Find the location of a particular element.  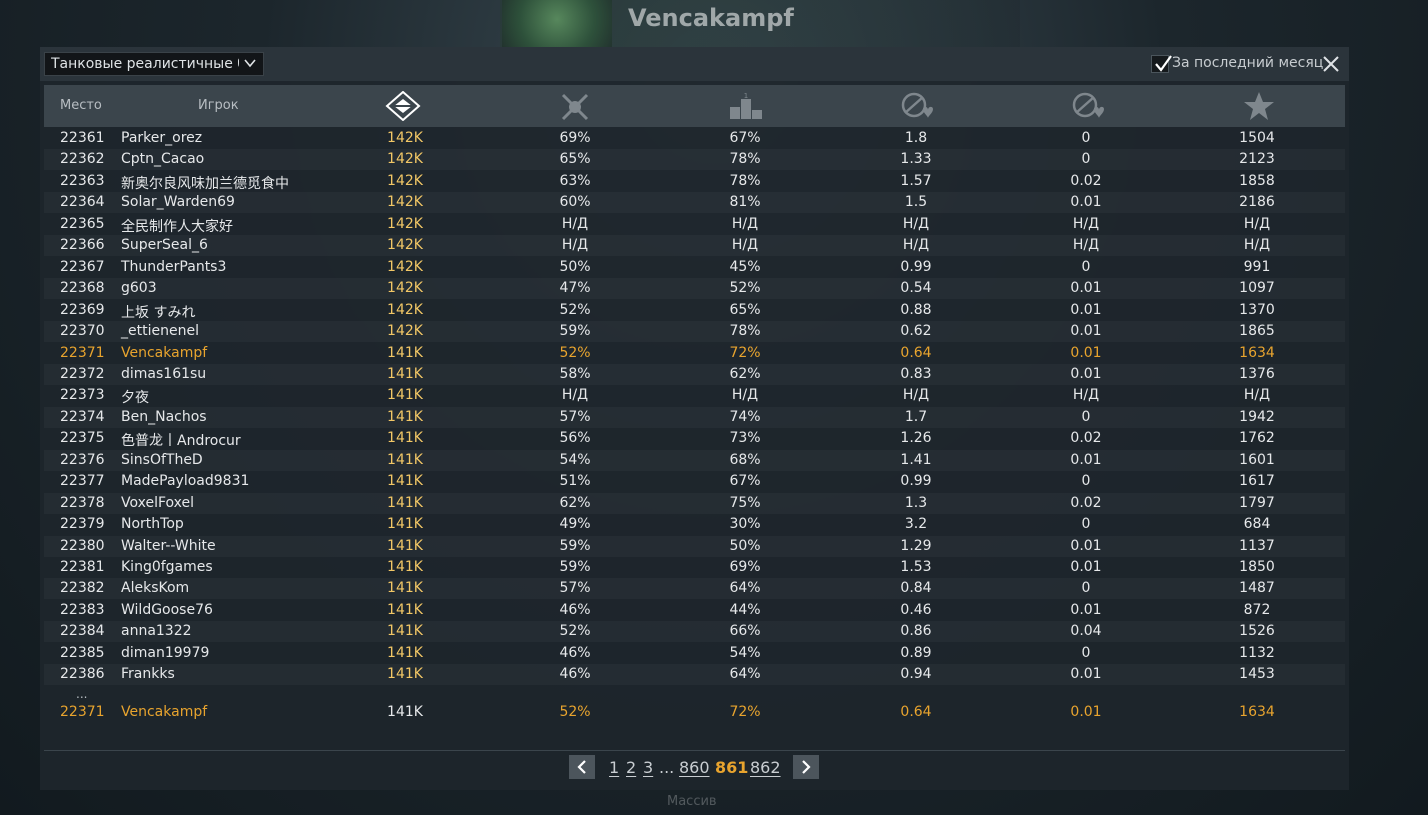

table-row: 22363 新奥尔良风味加兰德觅食中 142K 63% 78% 1.57 0.02 1858 is located at coordinates (694, 181).